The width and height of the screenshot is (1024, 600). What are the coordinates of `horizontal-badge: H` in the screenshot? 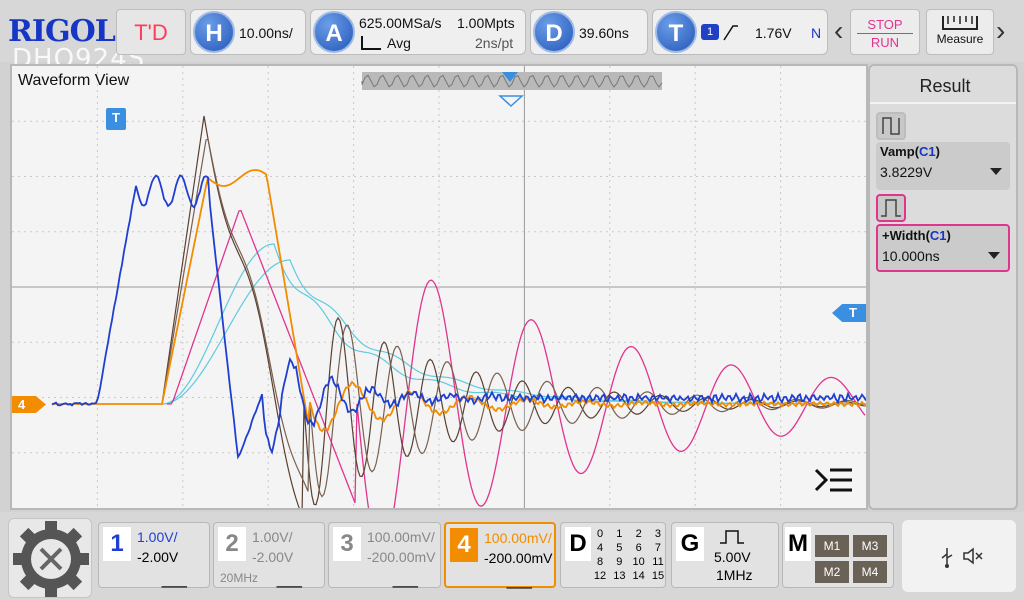 It's located at (214, 32).